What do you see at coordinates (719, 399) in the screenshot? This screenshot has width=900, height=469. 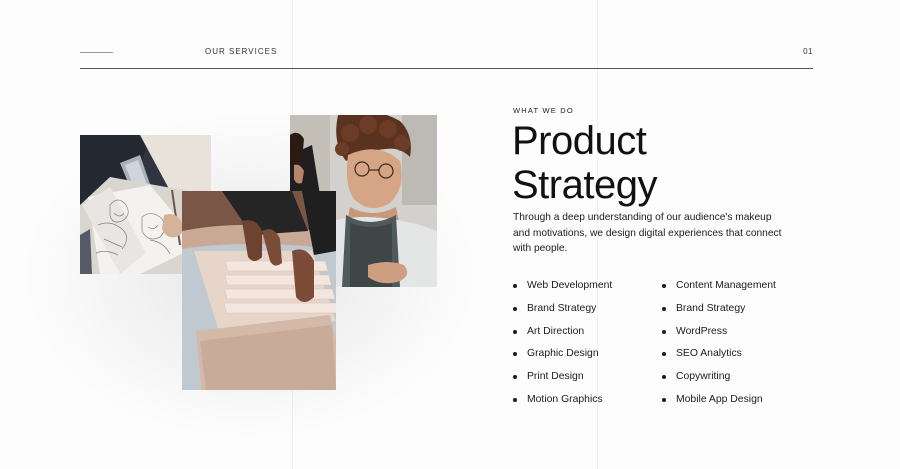 I see `list-item-label: Mobile App Design` at bounding box center [719, 399].